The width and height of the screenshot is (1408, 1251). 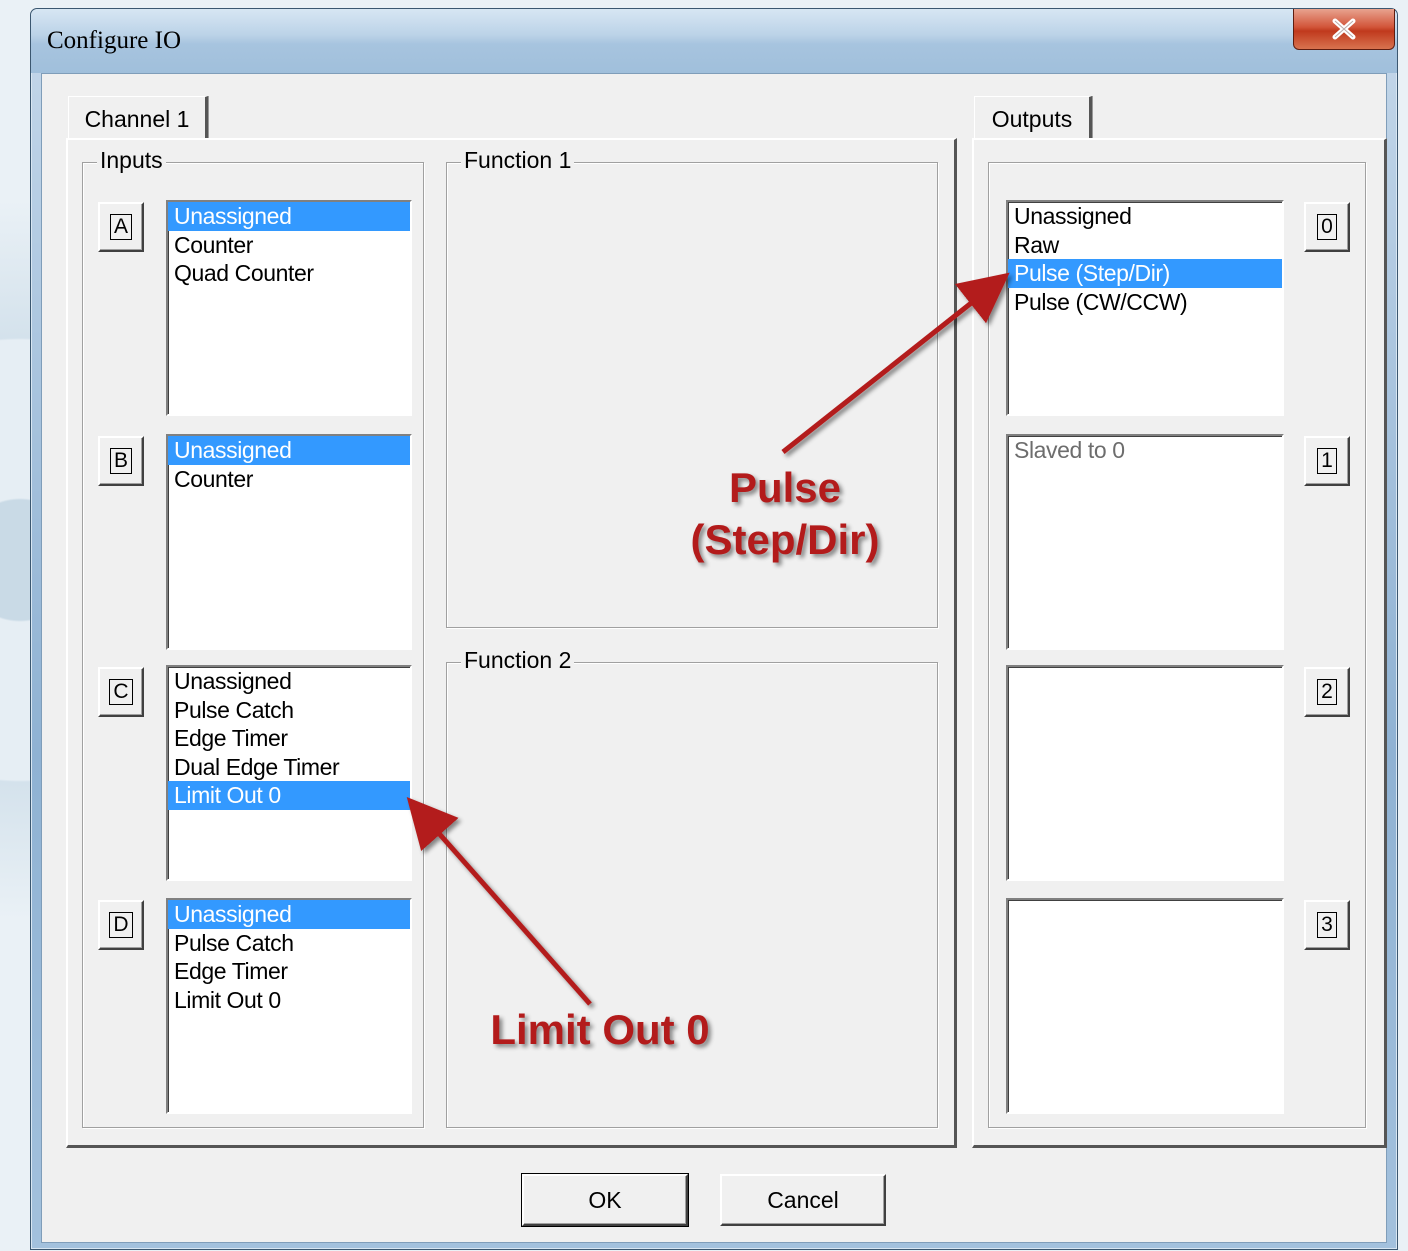 I want to click on limit-out-annotation: Limit Out 0, so click(x=600, y=1029).